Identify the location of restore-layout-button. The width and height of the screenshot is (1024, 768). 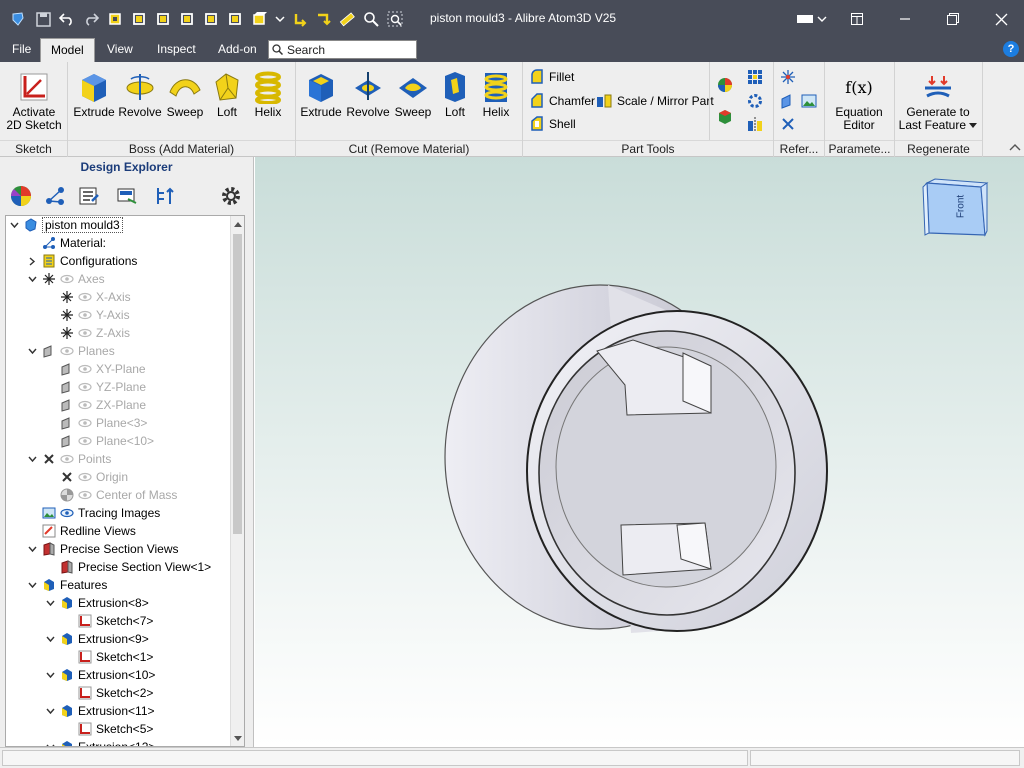
(857, 19).